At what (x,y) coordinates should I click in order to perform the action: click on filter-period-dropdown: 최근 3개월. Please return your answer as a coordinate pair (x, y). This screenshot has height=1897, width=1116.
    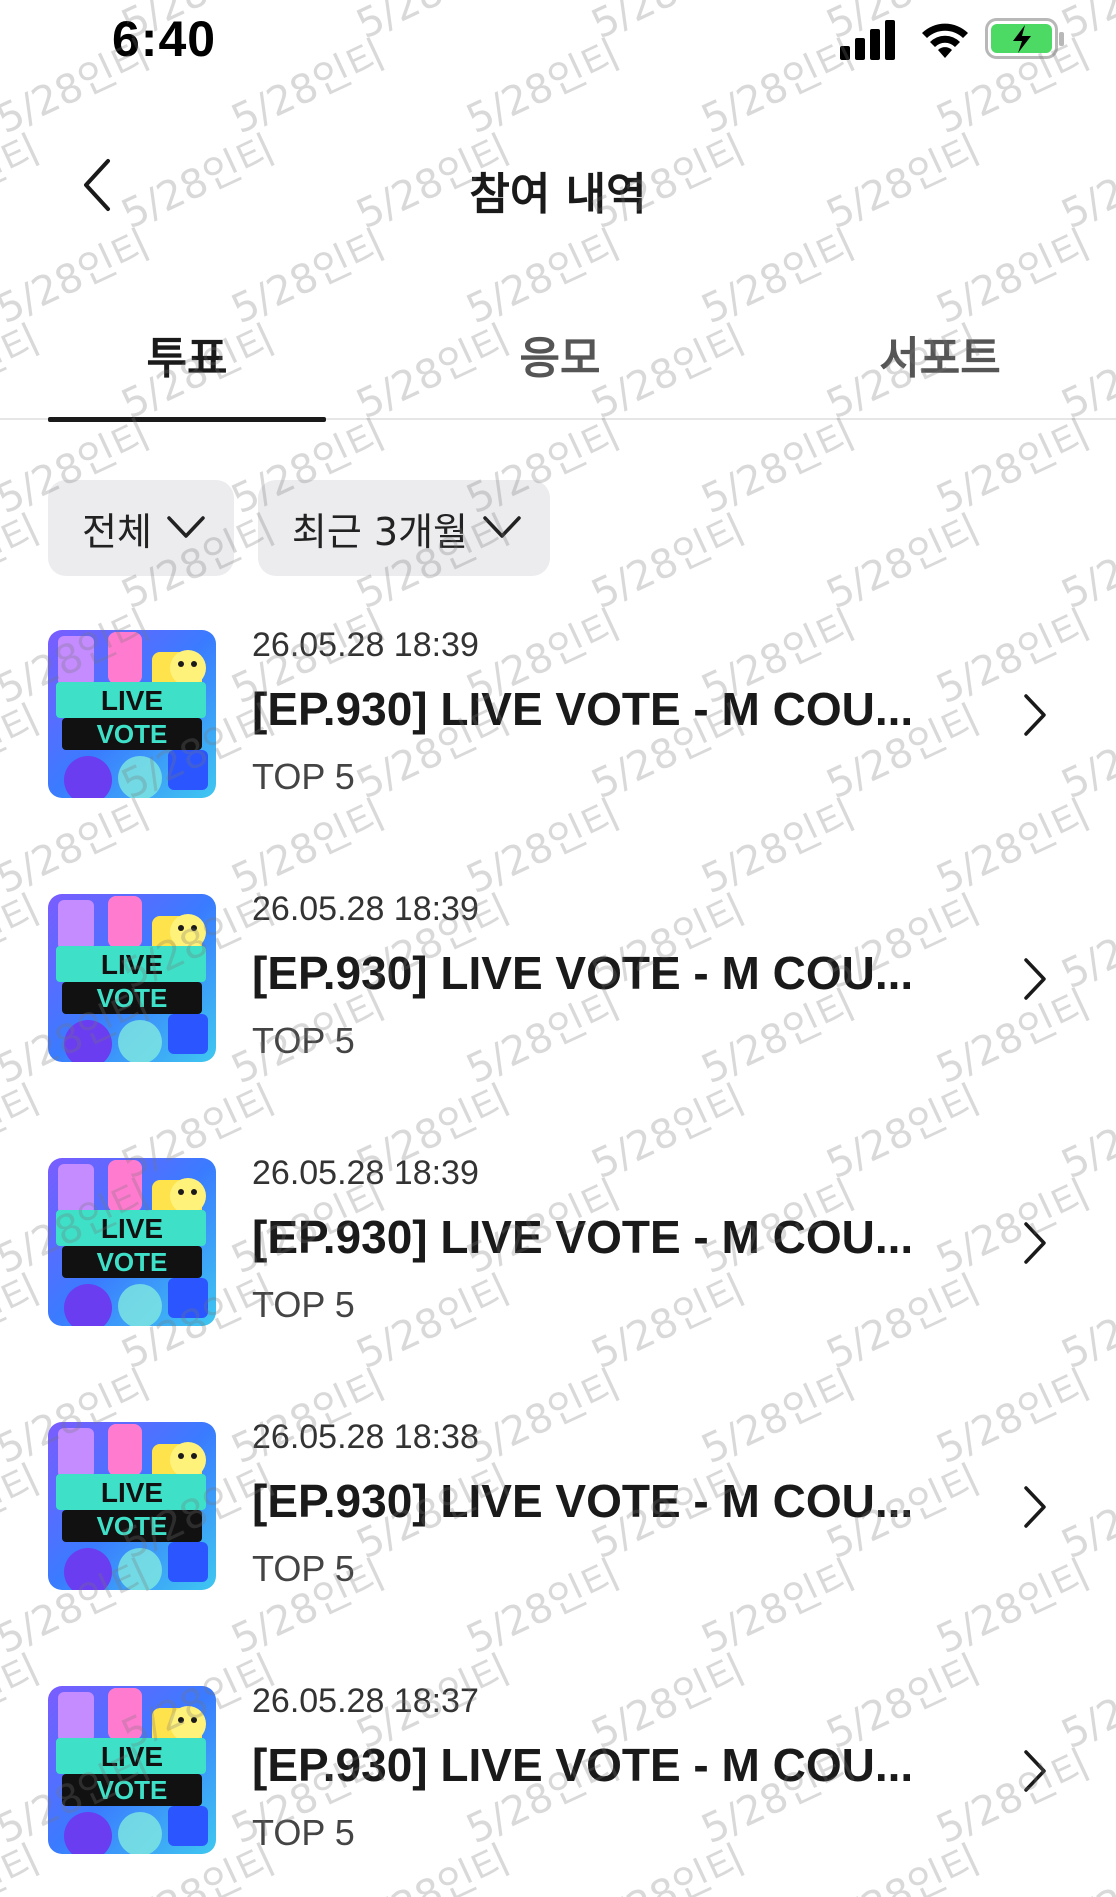
    Looking at the image, I should click on (404, 528).